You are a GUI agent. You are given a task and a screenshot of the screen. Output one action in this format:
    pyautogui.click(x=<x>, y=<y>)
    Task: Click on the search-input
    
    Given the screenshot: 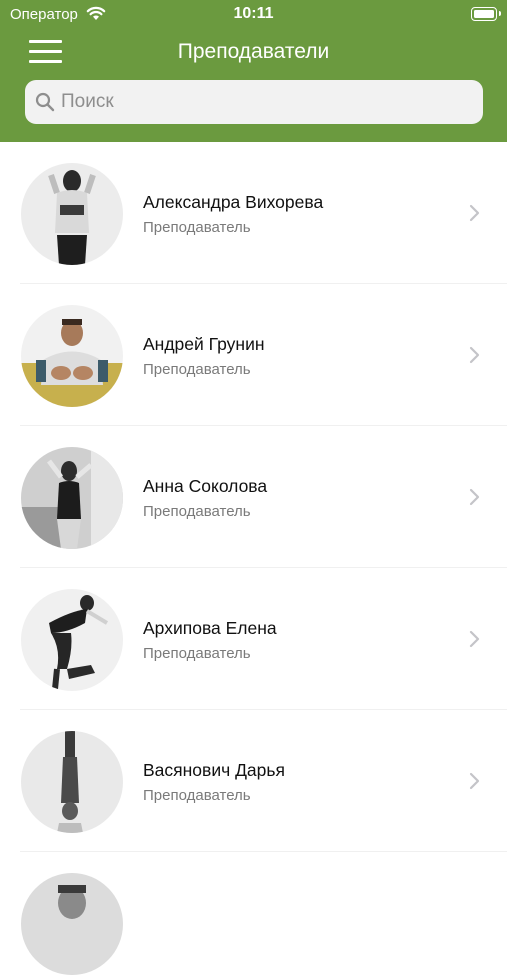 What is the action you would take?
    pyautogui.click(x=261, y=102)
    